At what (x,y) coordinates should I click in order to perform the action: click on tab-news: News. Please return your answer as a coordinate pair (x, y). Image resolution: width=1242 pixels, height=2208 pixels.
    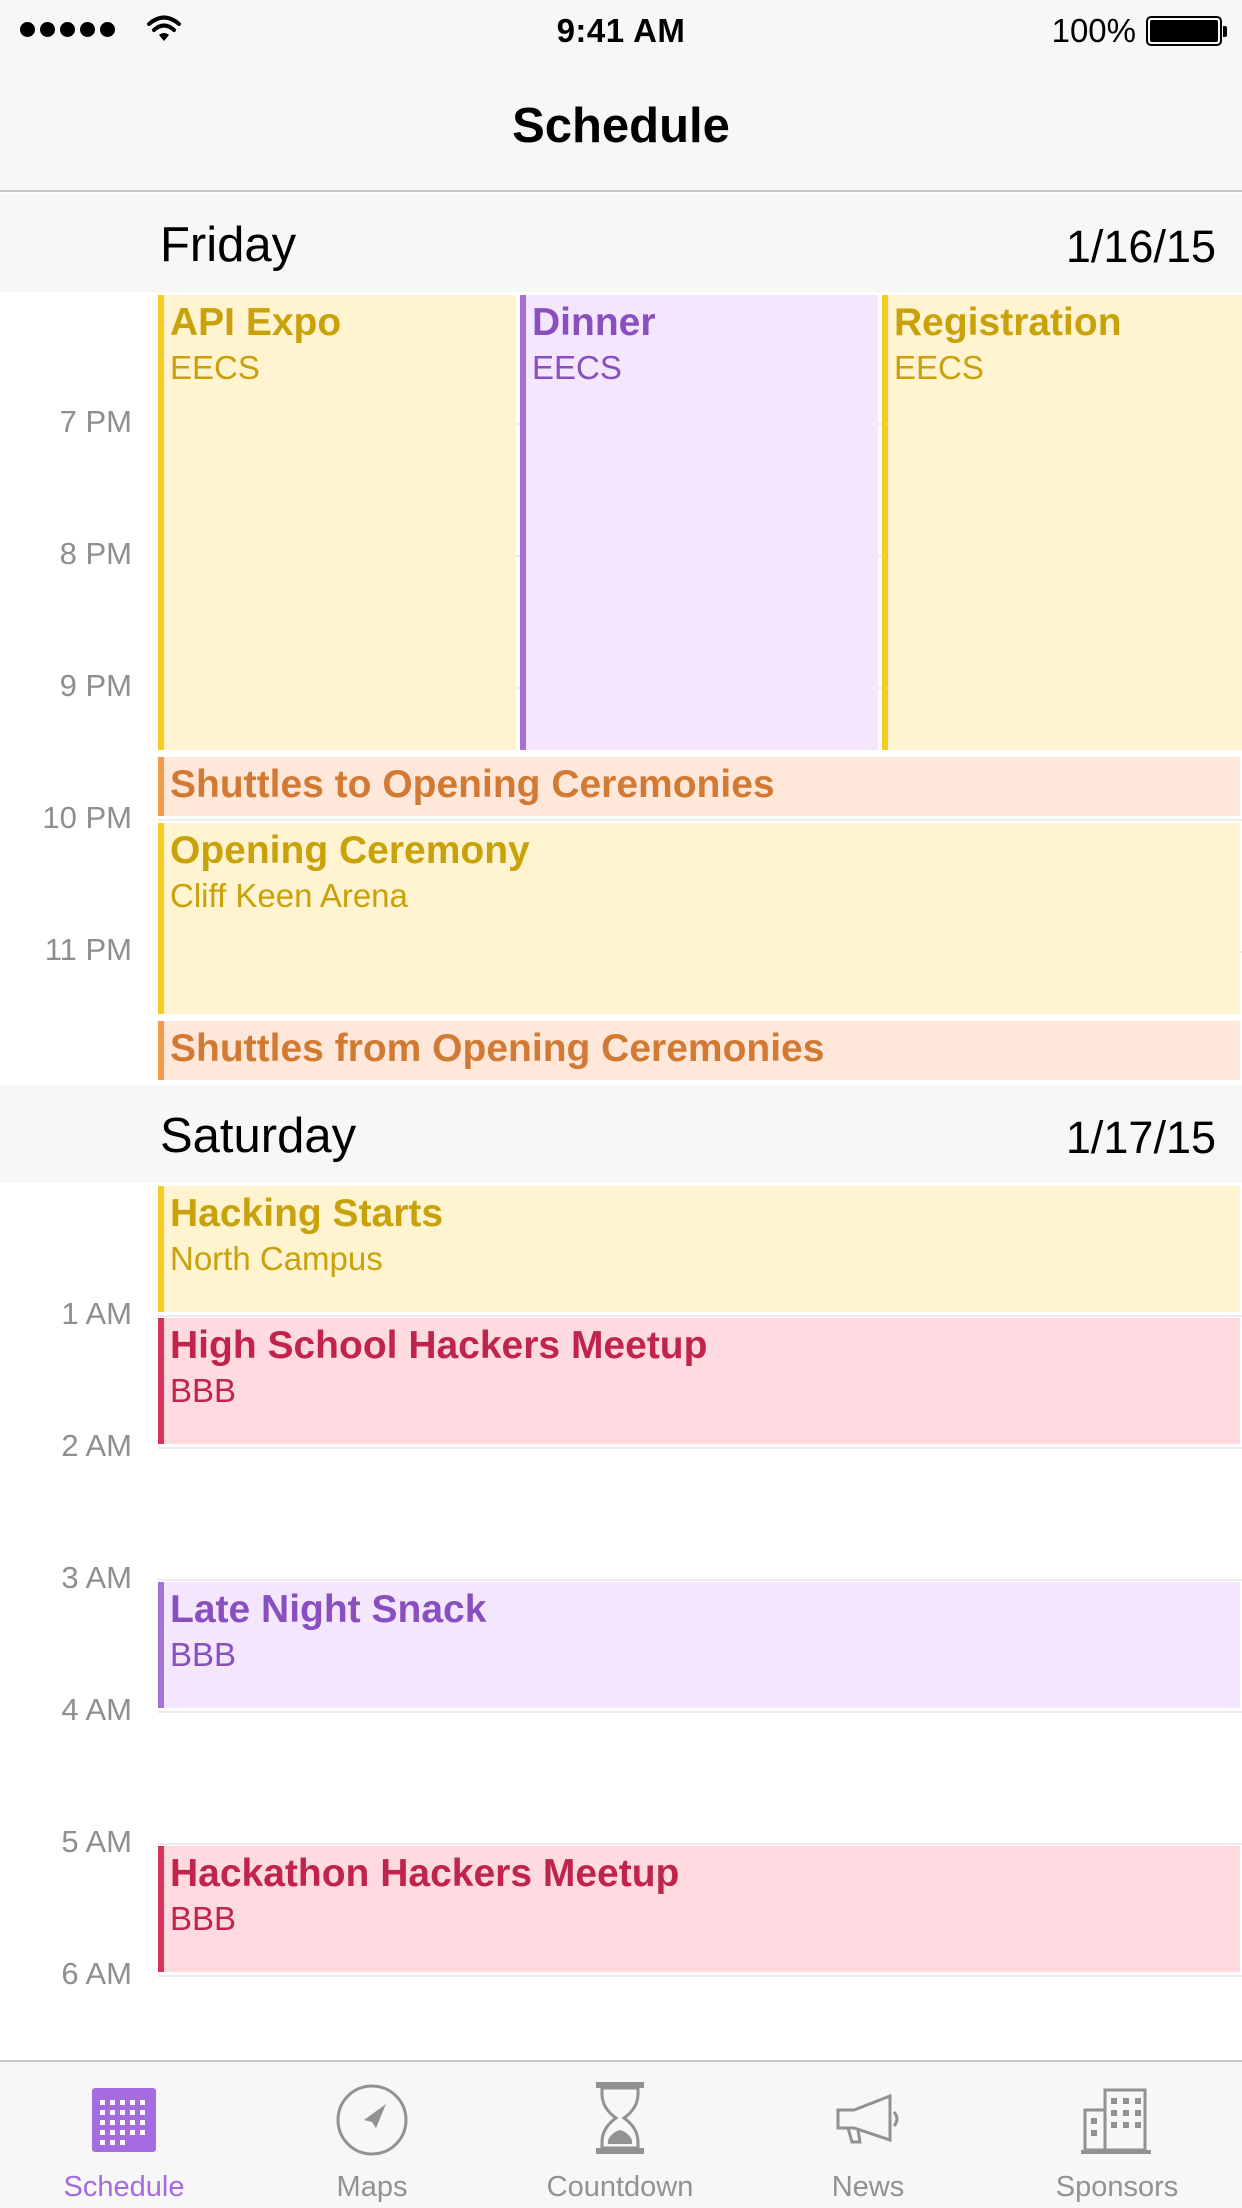
    Looking at the image, I should click on (868, 2135).